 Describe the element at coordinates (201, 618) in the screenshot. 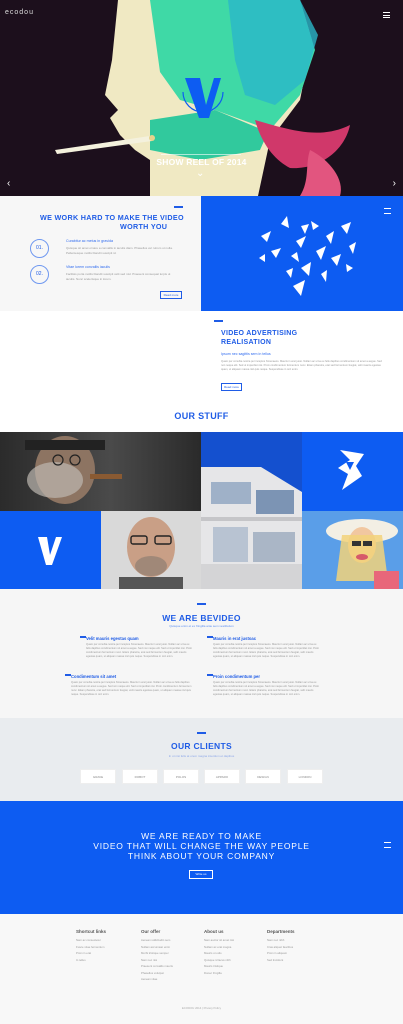

I see `about-title: WE ARE BEVIDEO` at that location.